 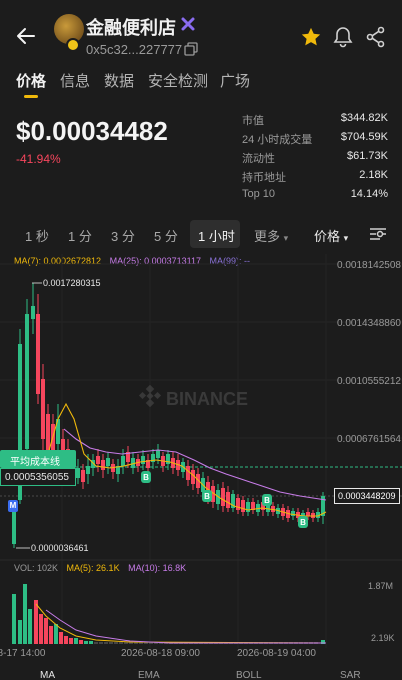 What do you see at coordinates (191, 49) in the screenshot?
I see `copy-icon` at bounding box center [191, 49].